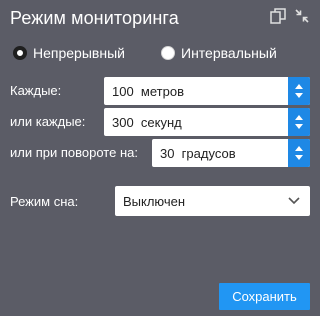 The image size is (320, 316). What do you see at coordinates (212, 201) in the screenshot?
I see `sleep-mode-select: Выключен` at bounding box center [212, 201].